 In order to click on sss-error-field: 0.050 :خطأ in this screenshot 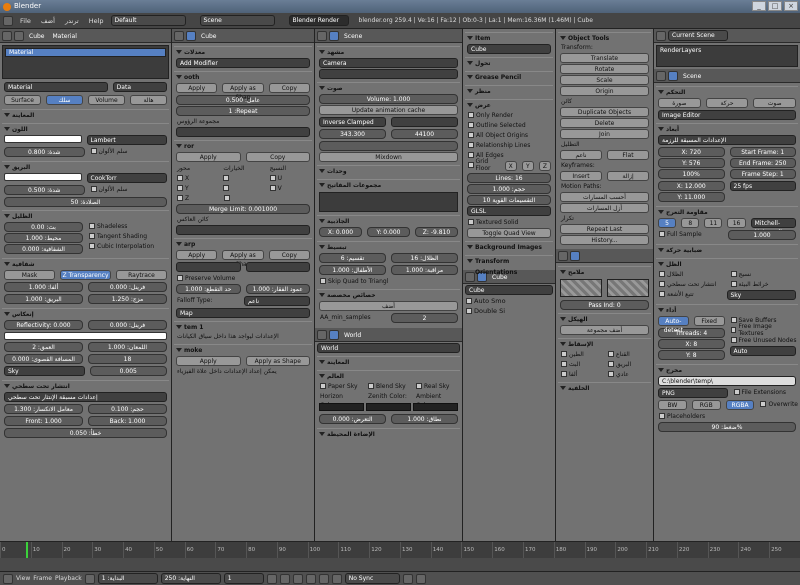, I will do `click(85, 433)`.